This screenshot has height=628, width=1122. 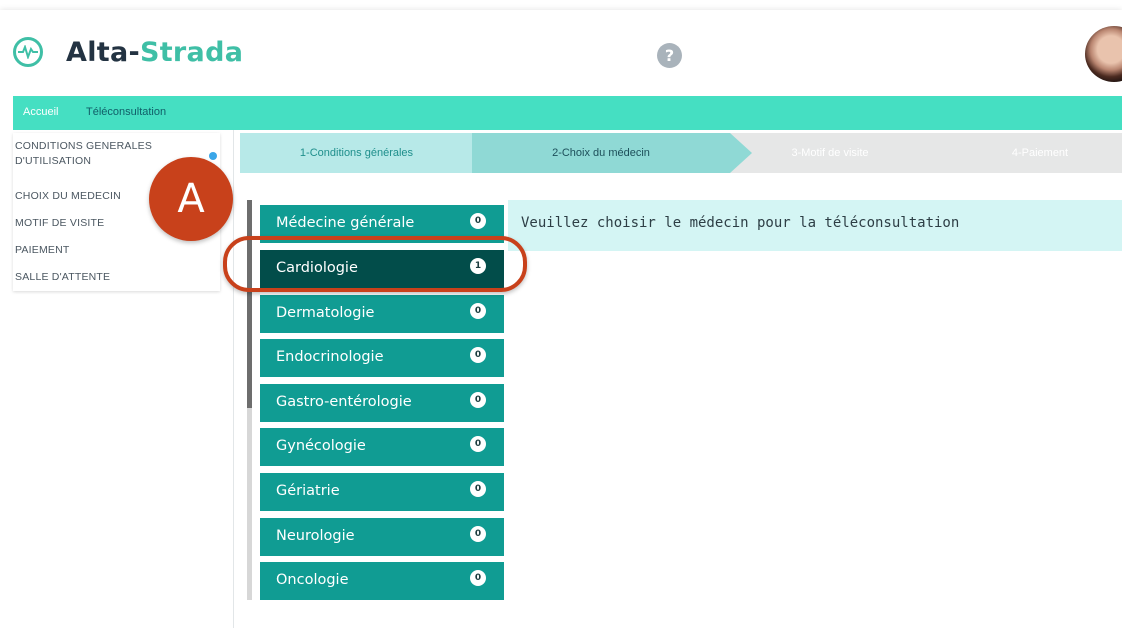 I want to click on logo-text-part2: Strada, so click(x=191, y=52).